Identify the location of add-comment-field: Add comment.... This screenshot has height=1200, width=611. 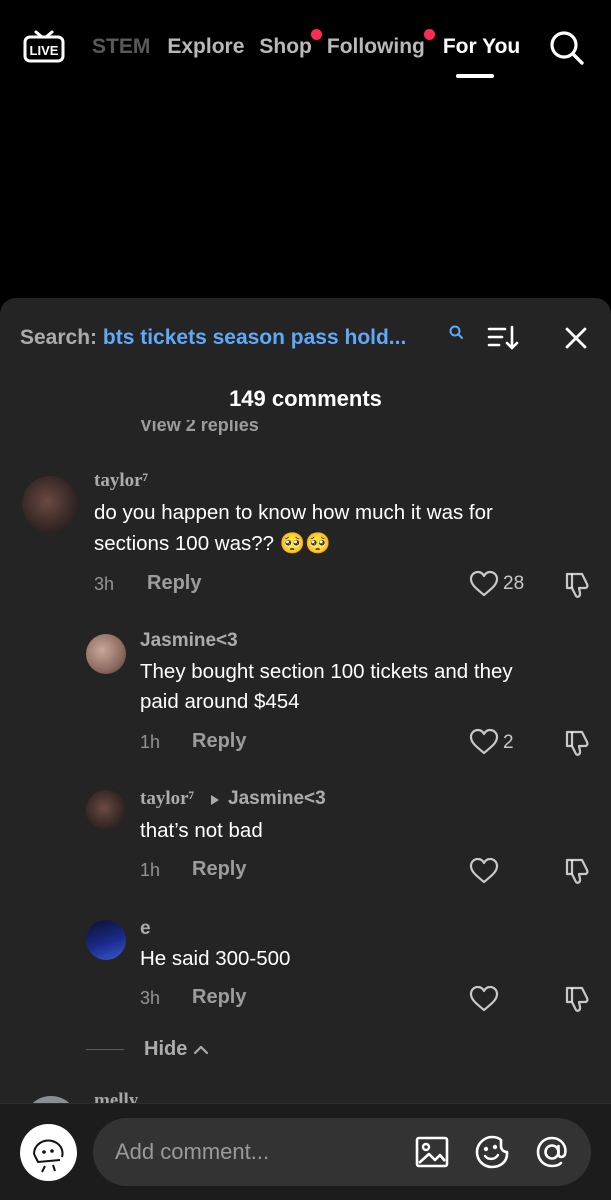
(342, 1152).